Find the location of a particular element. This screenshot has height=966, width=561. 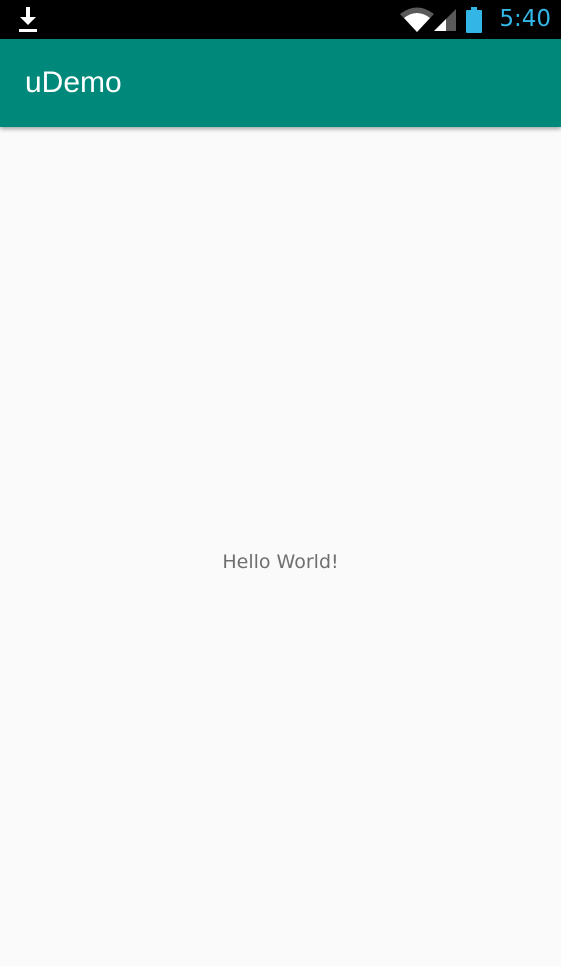

status-bar: 5:40 is located at coordinates (280, 19).